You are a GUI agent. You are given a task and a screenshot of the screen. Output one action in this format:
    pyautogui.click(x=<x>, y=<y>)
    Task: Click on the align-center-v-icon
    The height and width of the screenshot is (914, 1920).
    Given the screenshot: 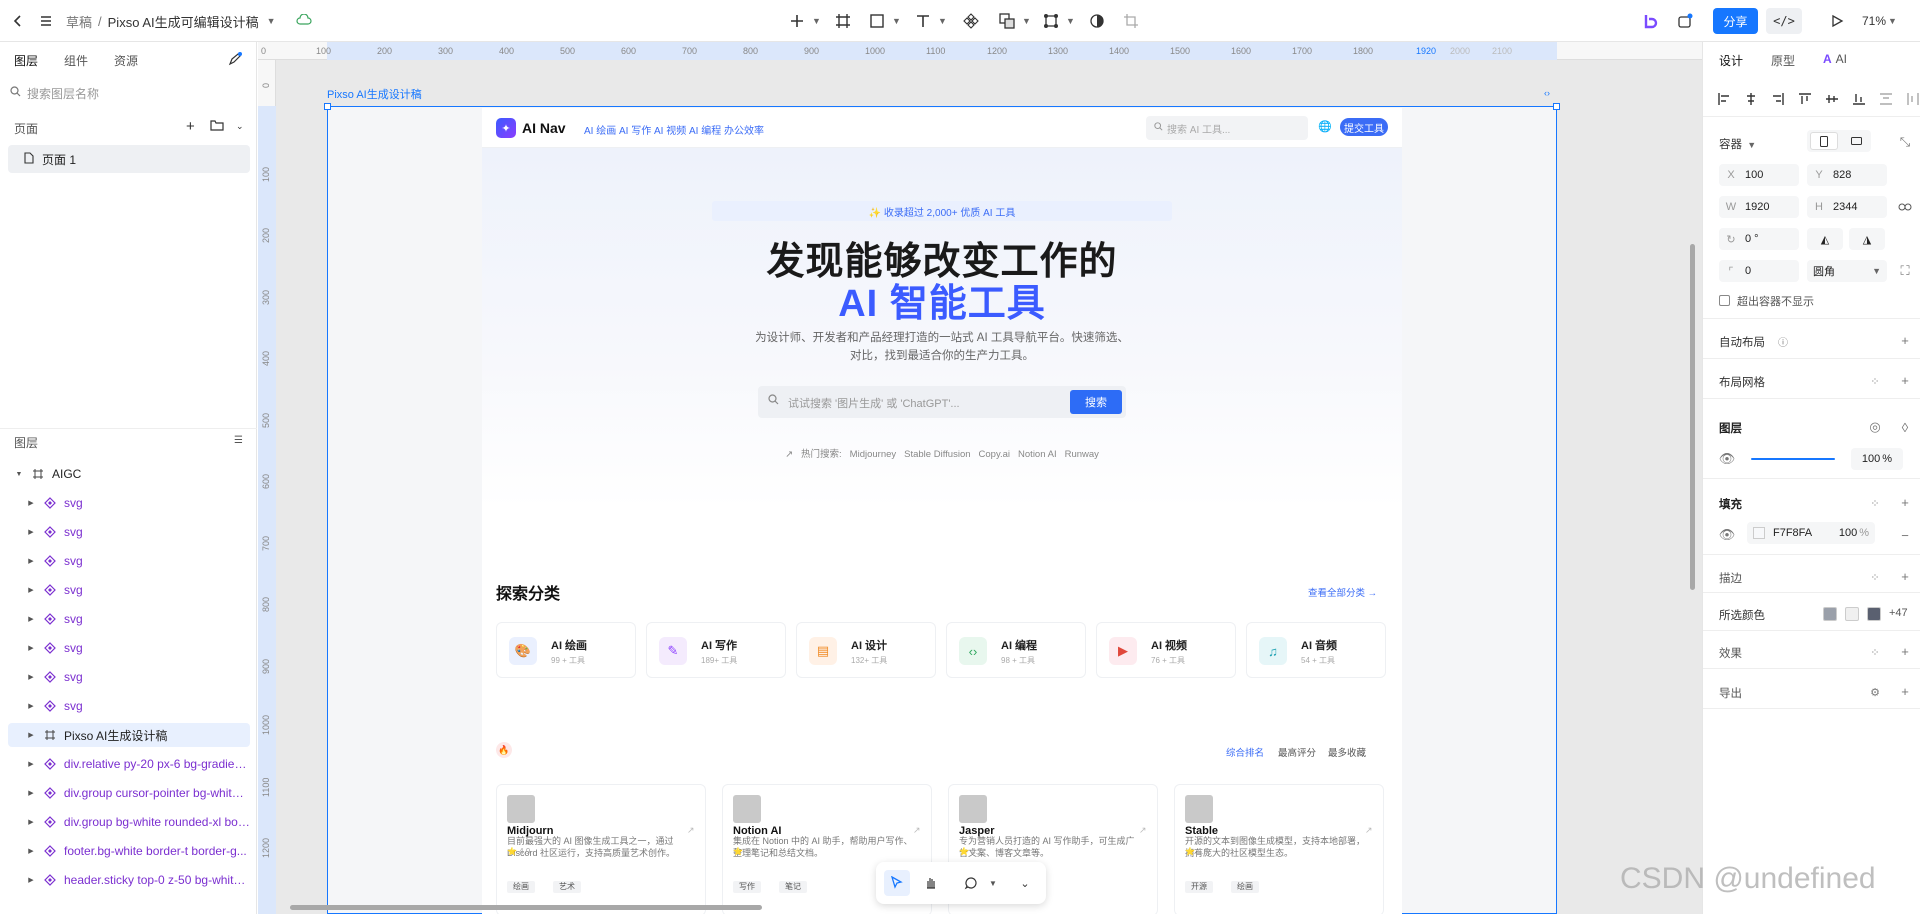 What is the action you would take?
    pyautogui.click(x=1832, y=99)
    